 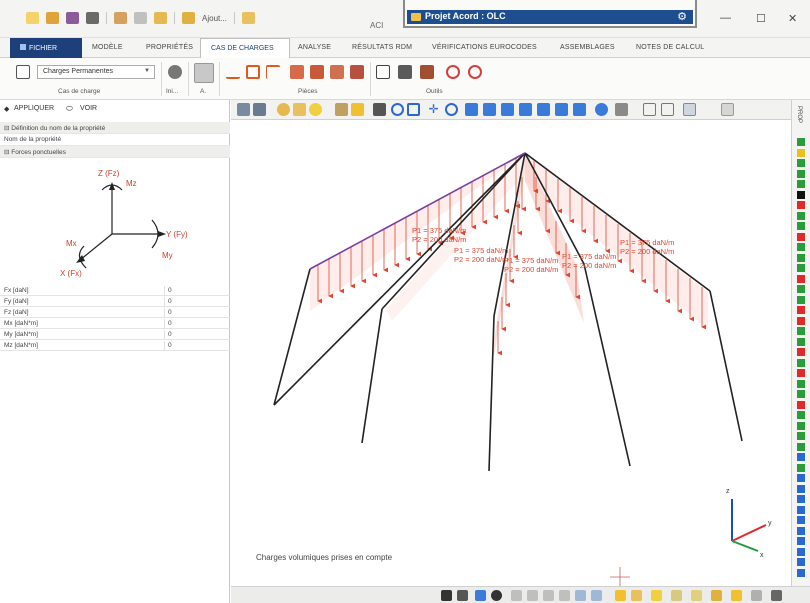 I want to click on open-folder-icon, so click(x=52, y=18).